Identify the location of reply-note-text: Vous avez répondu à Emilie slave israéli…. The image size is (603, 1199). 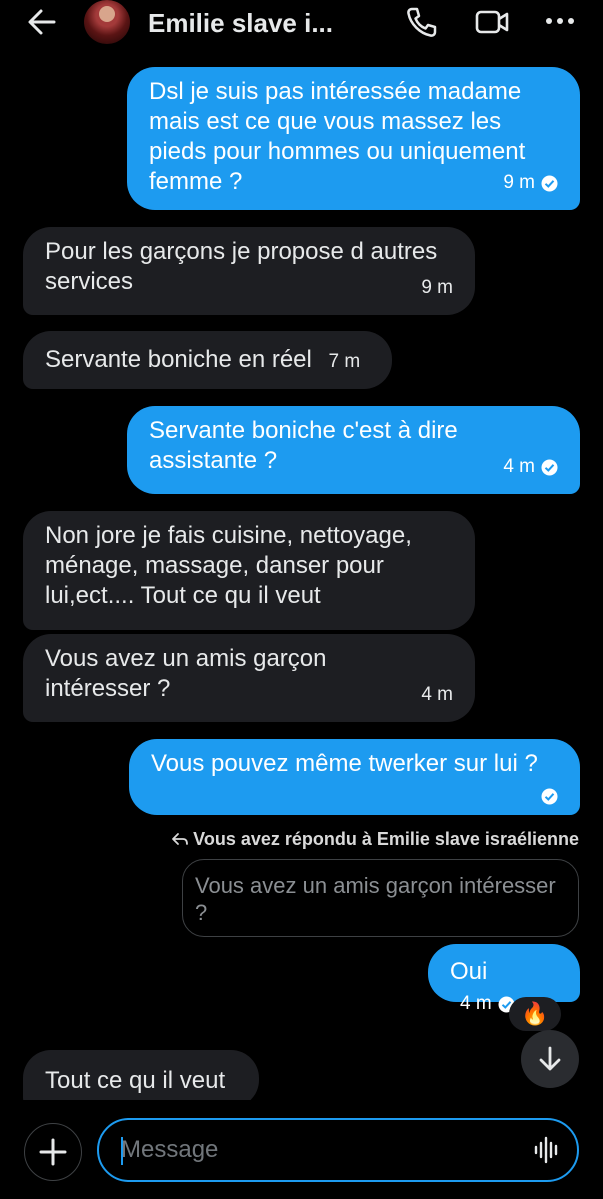
(386, 839).